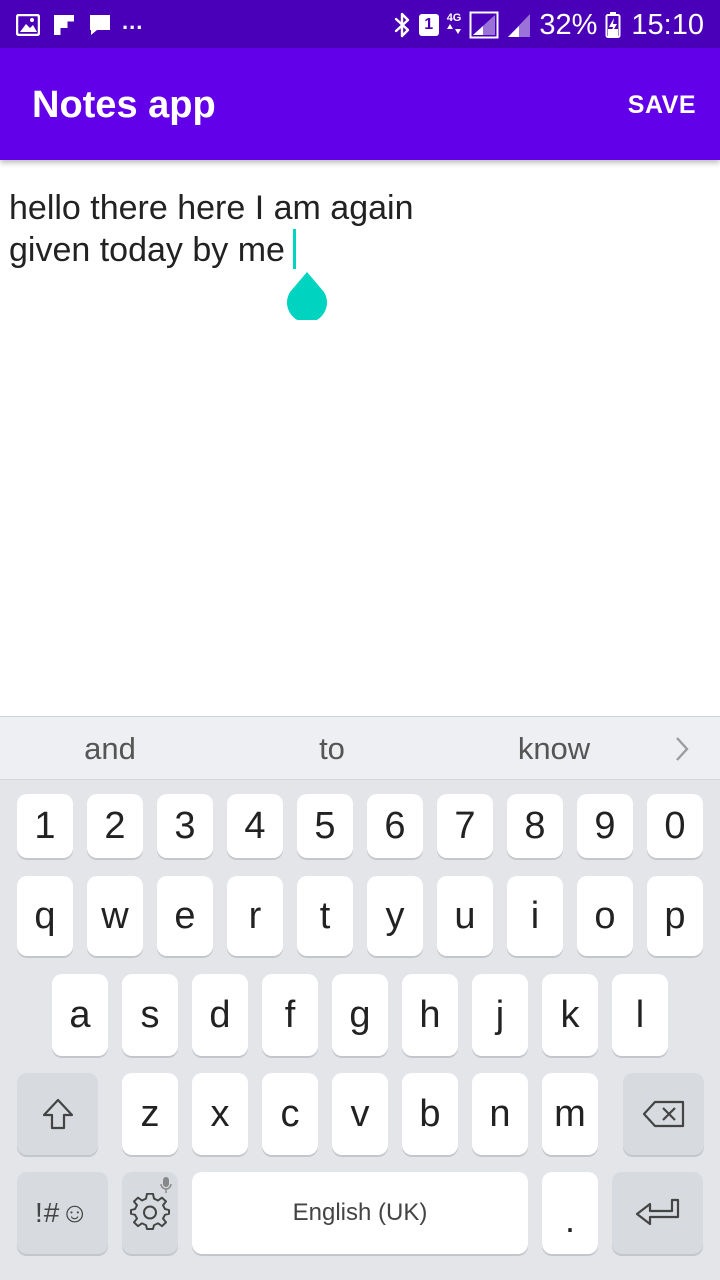  I want to click on key-7: 7, so click(465, 826).